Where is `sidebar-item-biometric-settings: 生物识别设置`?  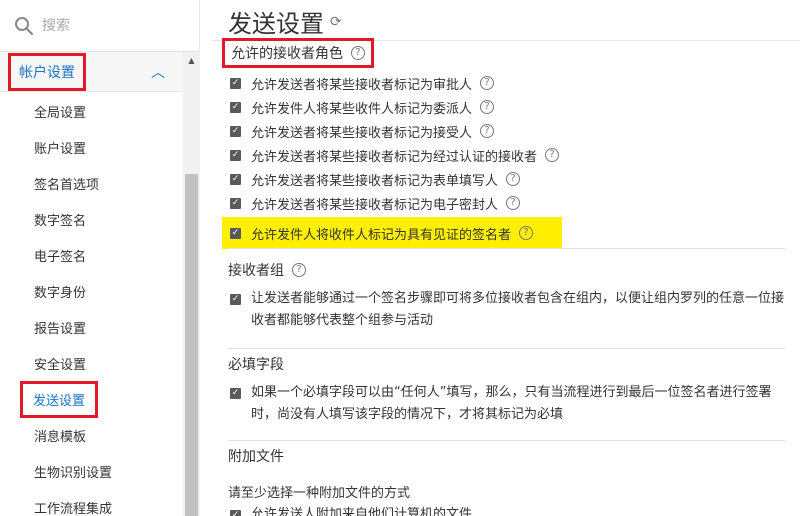 sidebar-item-biometric-settings: 生物识别设置 is located at coordinates (91, 471).